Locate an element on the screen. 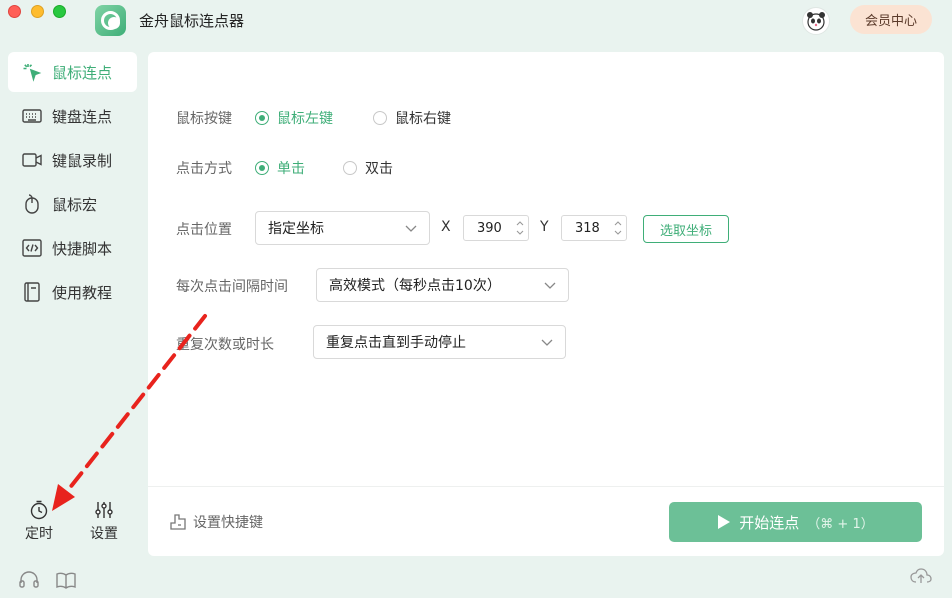 This screenshot has height=598, width=952. member-center-button: 会员中心 is located at coordinates (891, 19).